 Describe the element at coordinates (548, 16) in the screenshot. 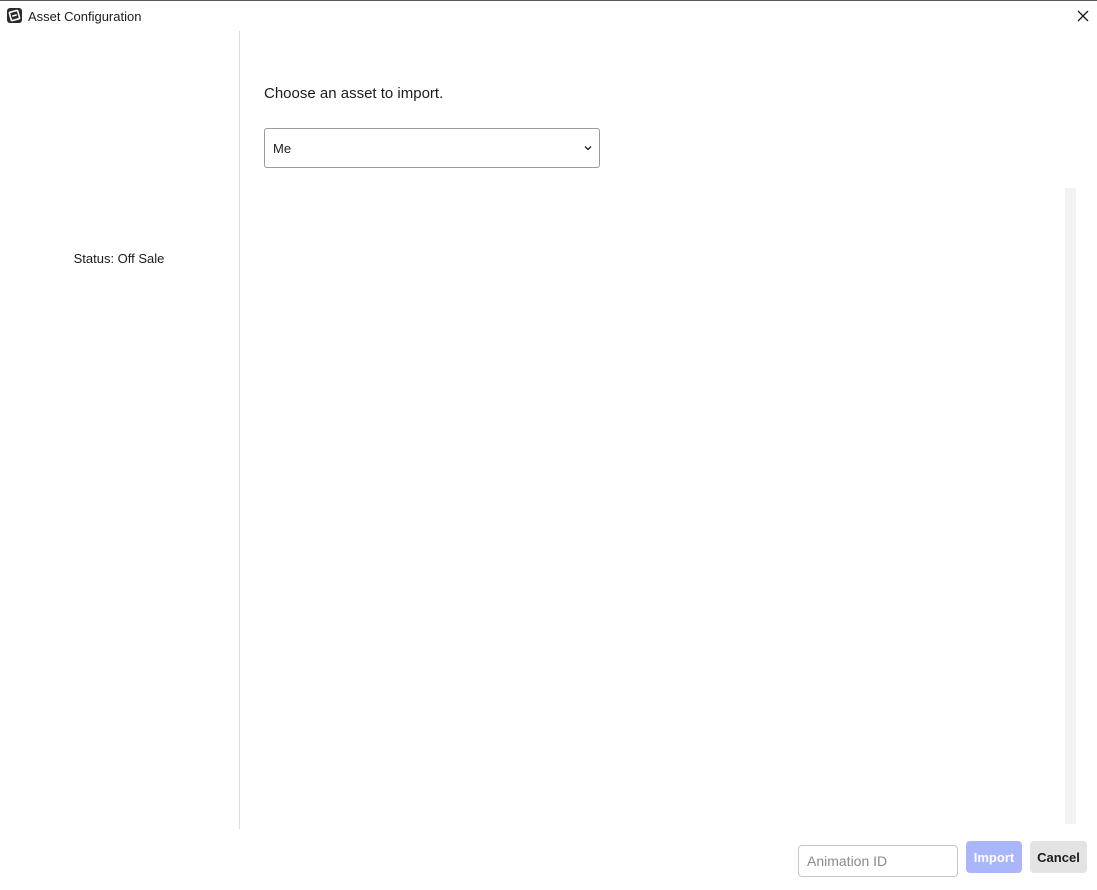

I see `title-bar: Asset Configuration` at that location.